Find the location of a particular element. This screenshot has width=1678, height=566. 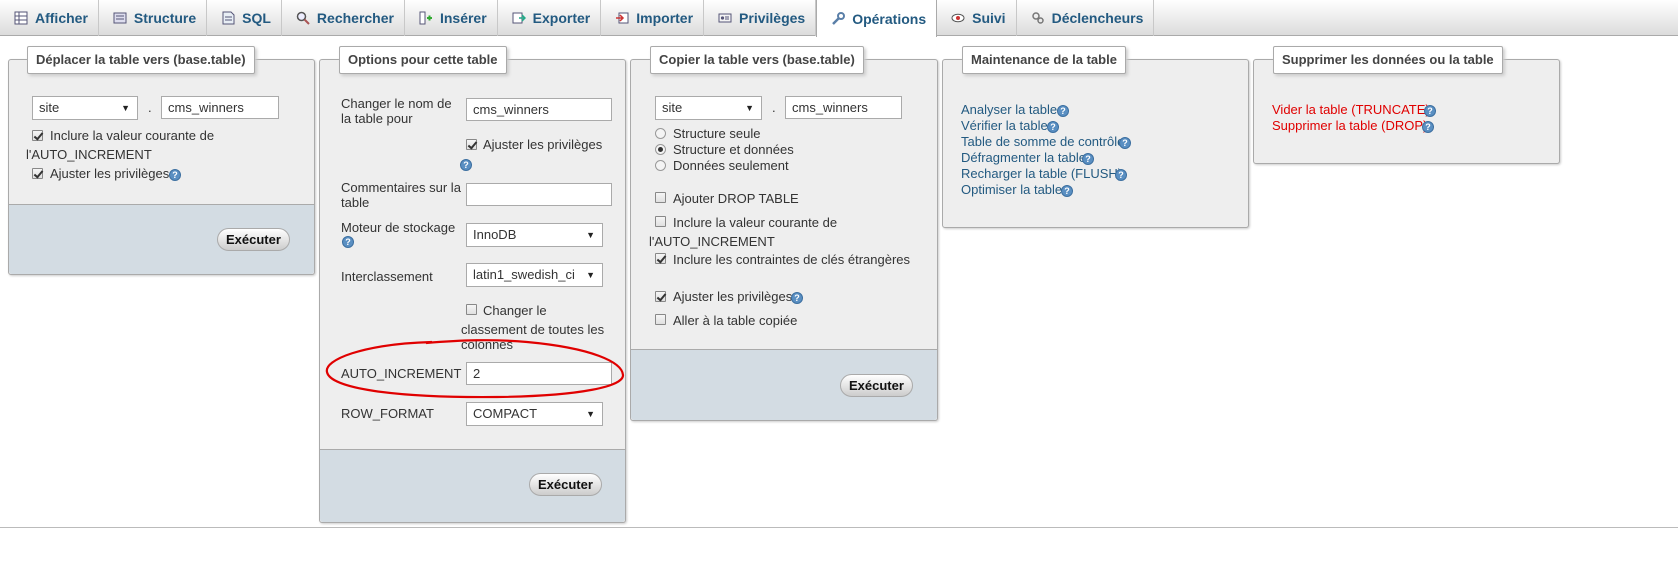

tab-sql: SQL is located at coordinates (244, 18).